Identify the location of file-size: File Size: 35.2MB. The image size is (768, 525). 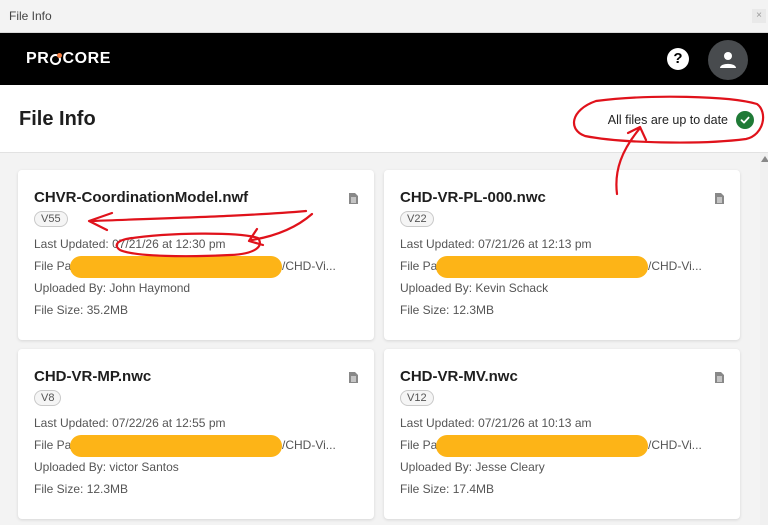
(81, 310).